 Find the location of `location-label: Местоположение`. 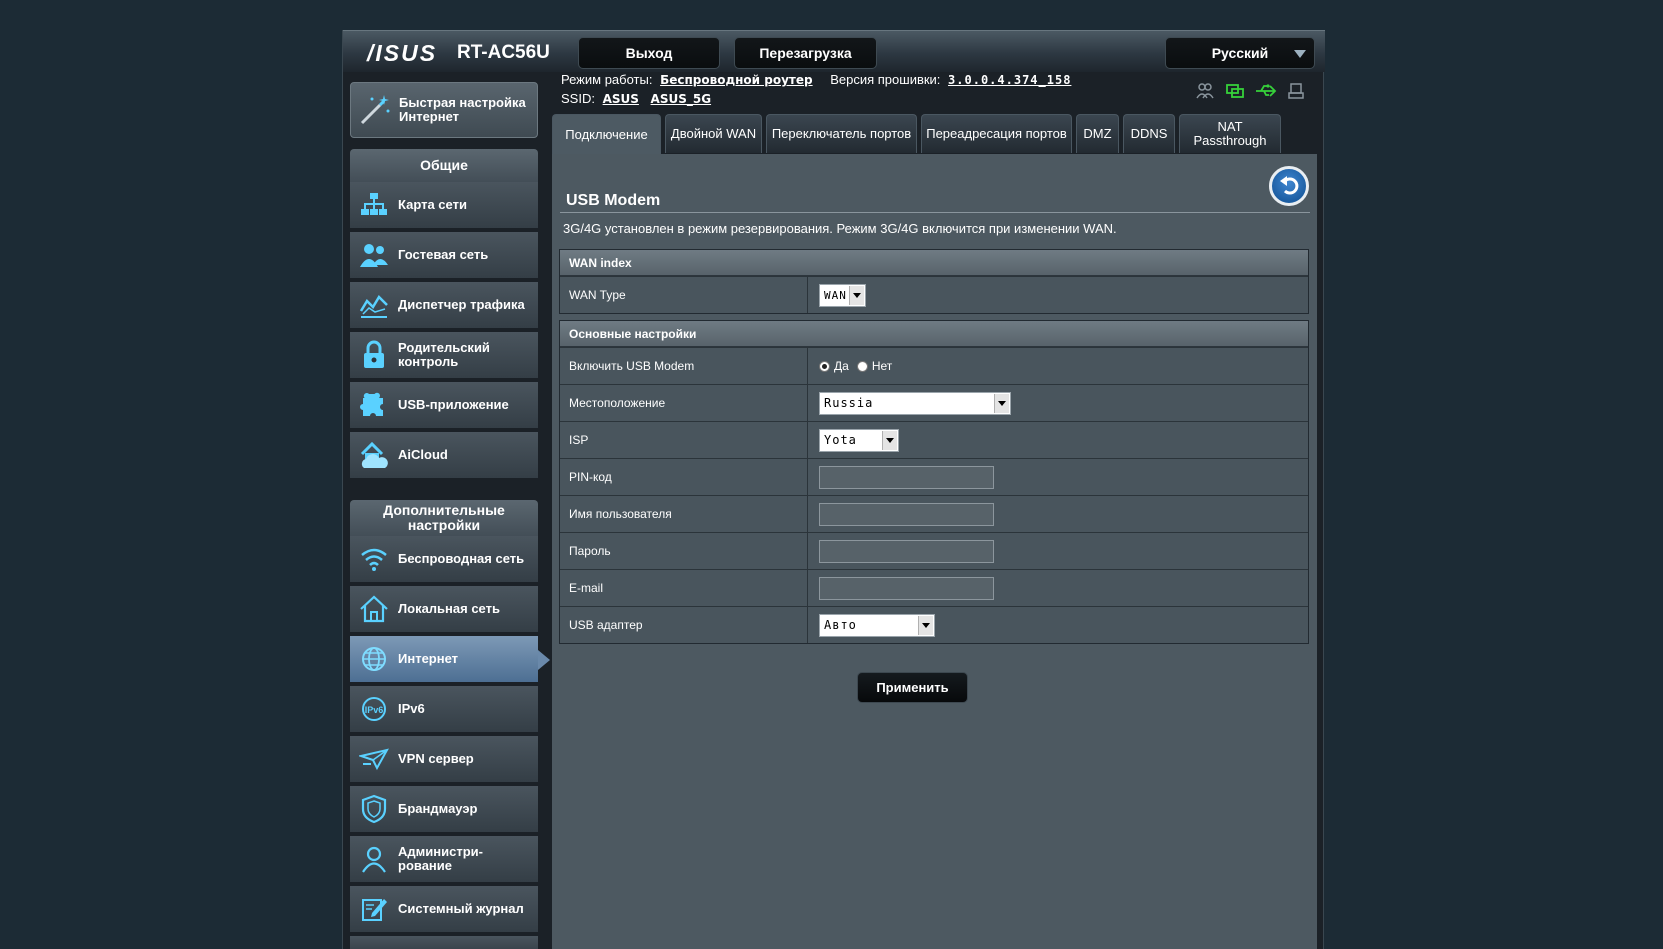

location-label: Местоположение is located at coordinates (684, 403).